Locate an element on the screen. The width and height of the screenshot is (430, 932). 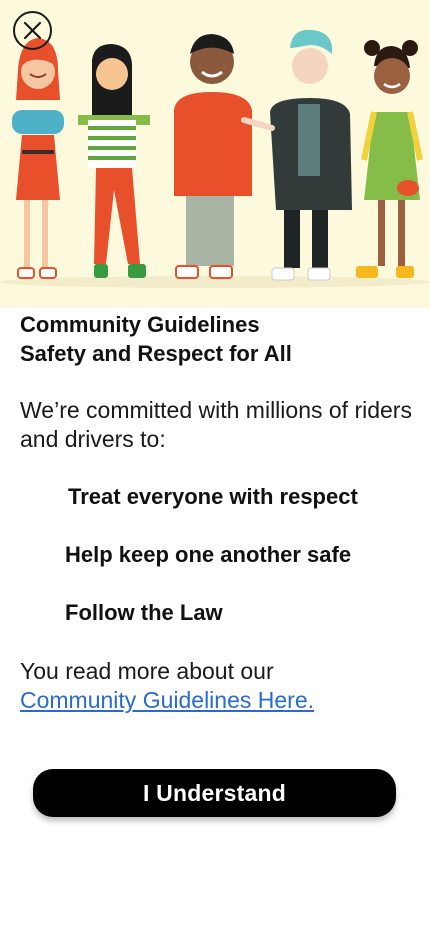
person-teal-hair is located at coordinates (296, 155).